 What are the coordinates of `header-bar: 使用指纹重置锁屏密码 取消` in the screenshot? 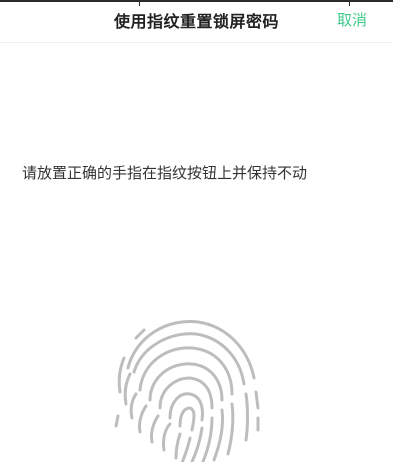 It's located at (196, 22).